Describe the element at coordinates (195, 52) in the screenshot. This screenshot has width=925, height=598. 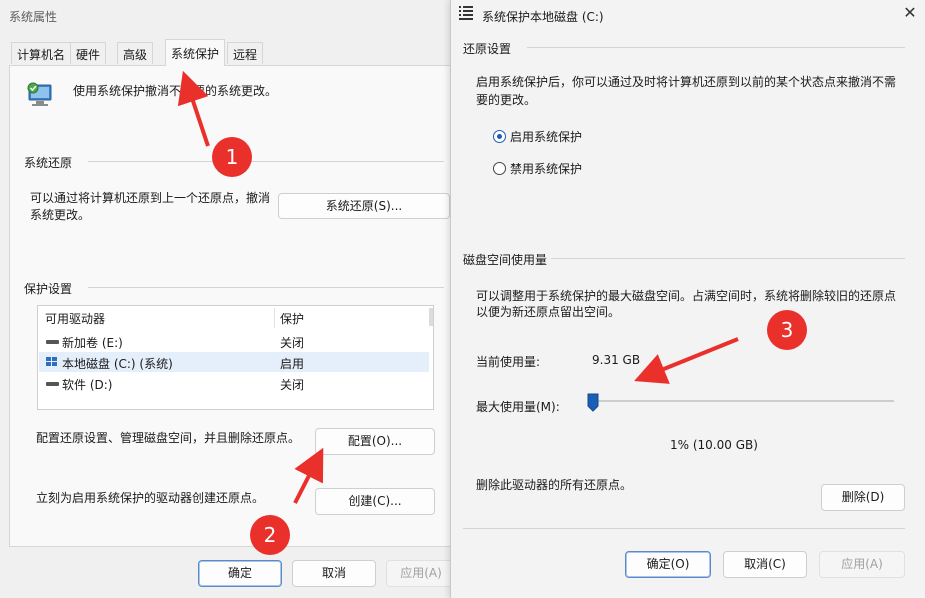
I see `tab-system-protection: 系统保护` at that location.